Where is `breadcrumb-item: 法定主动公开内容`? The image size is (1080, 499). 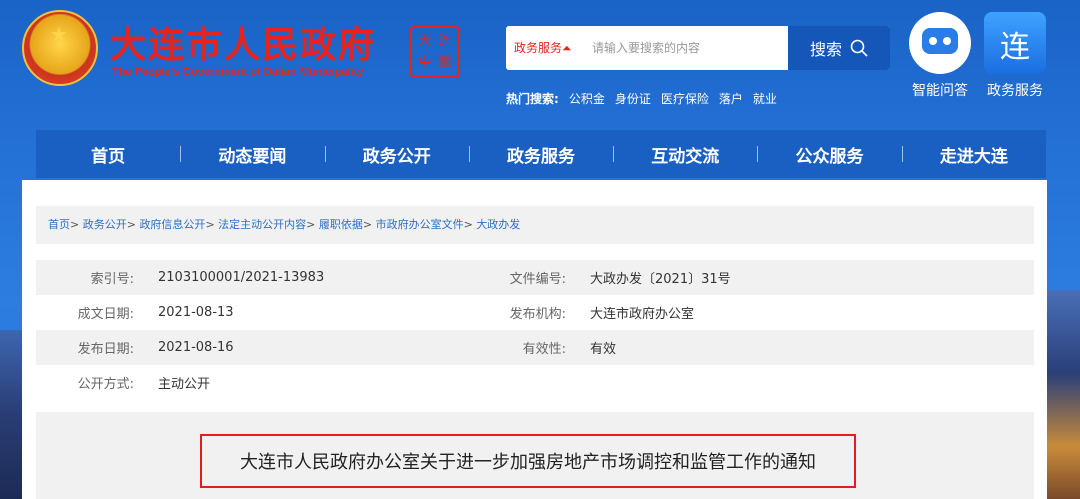
breadcrumb-item: 法定主动公开内容 is located at coordinates (262, 224).